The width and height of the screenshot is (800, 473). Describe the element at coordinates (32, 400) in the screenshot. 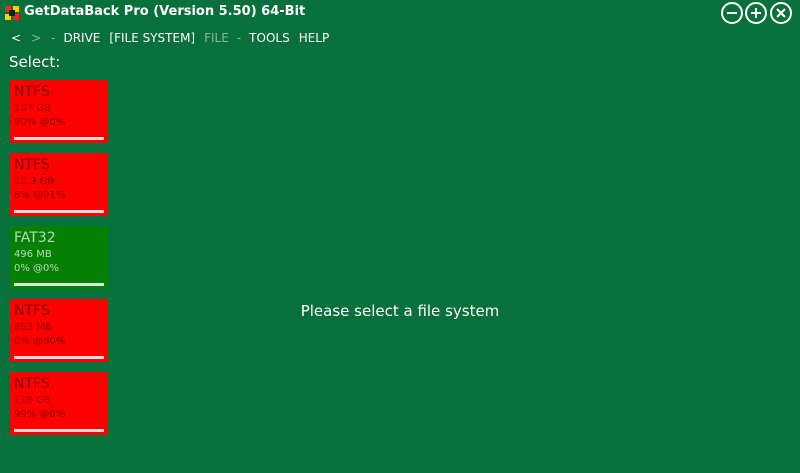

I see `partition-size: 119 GB` at that location.